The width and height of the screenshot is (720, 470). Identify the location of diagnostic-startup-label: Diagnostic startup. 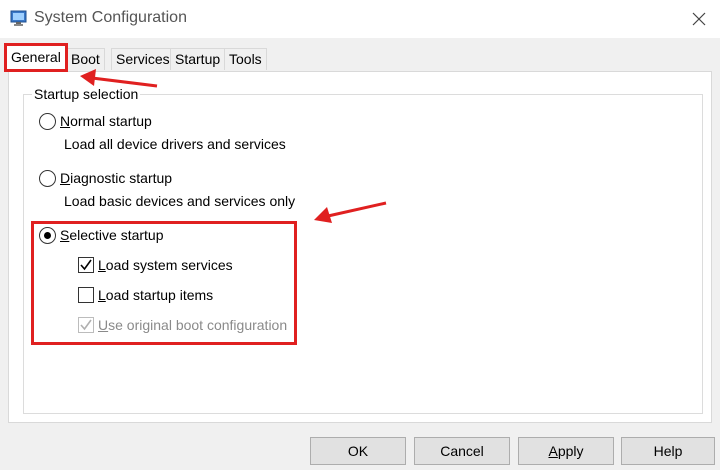
(116, 178).